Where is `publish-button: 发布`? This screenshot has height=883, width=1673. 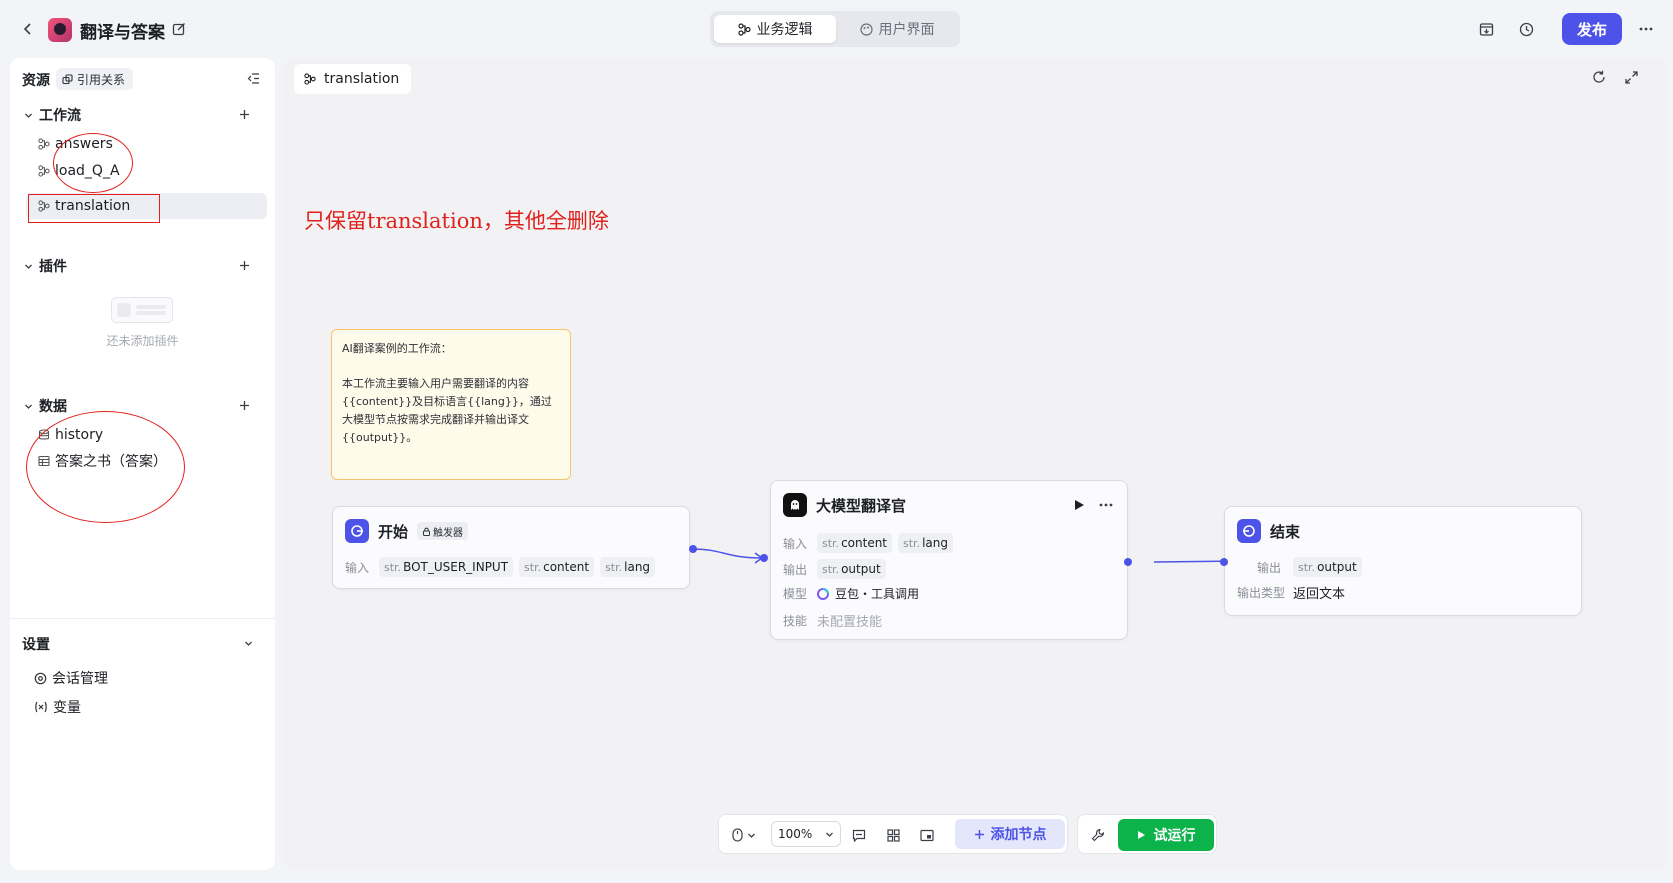 publish-button: 发布 is located at coordinates (1592, 29).